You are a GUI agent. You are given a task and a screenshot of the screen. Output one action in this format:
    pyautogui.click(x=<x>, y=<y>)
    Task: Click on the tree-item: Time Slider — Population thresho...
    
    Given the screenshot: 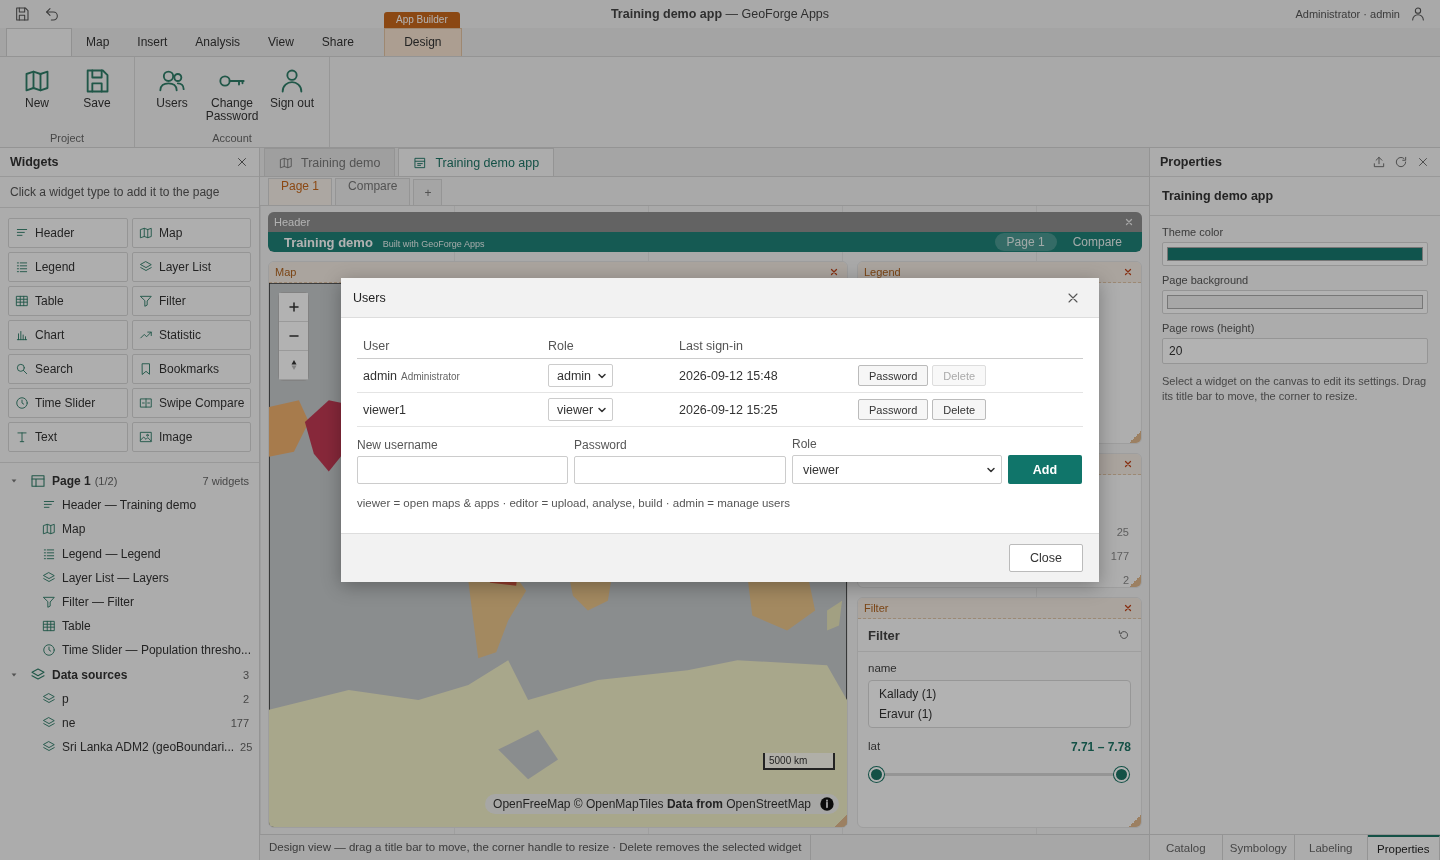 What is the action you would take?
    pyautogui.click(x=156, y=650)
    